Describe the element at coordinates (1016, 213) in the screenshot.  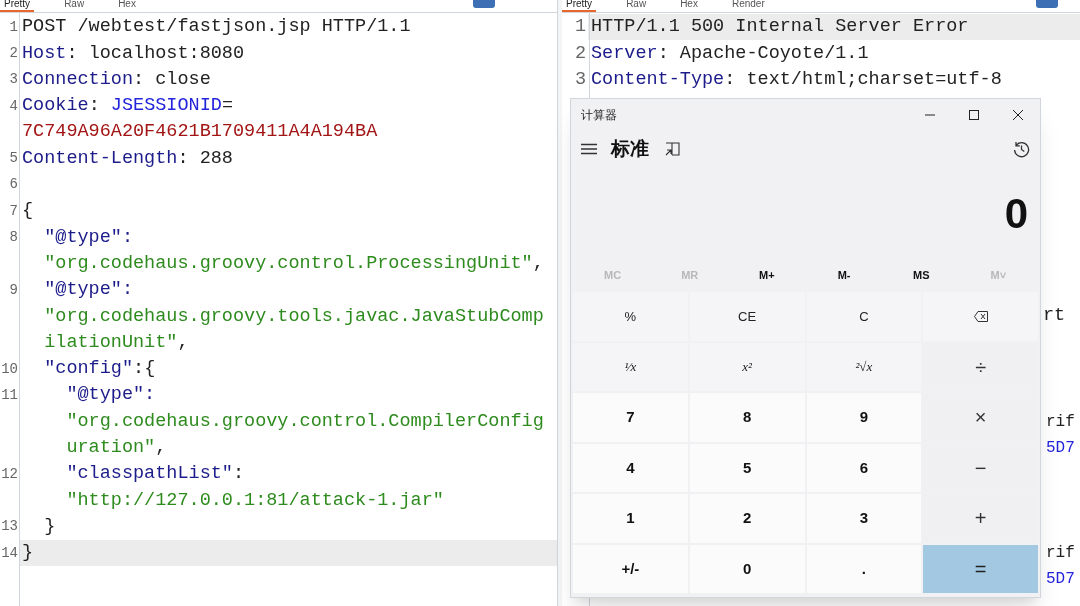
I see `display-value: 0` at that location.